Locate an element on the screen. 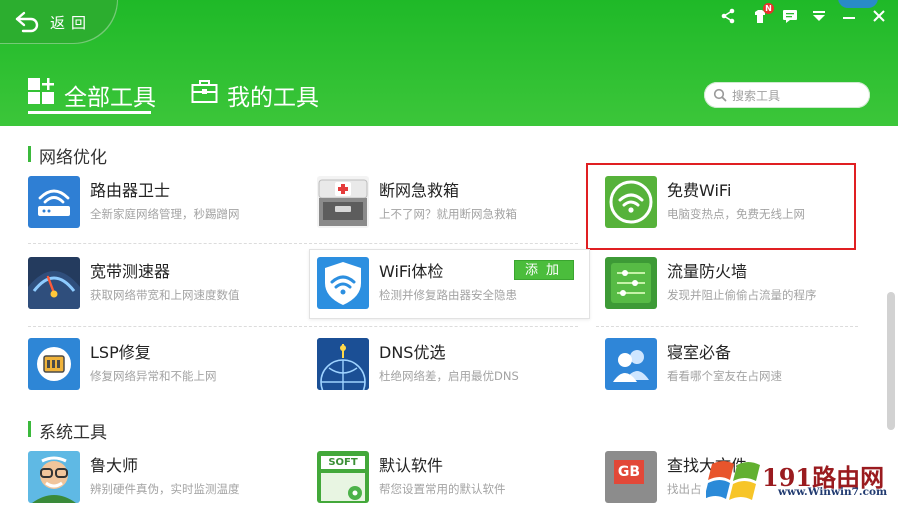  tool-first-aid: 断网急救箱 上不了网？就用断网急救箱 is located at coordinates (457, 204).